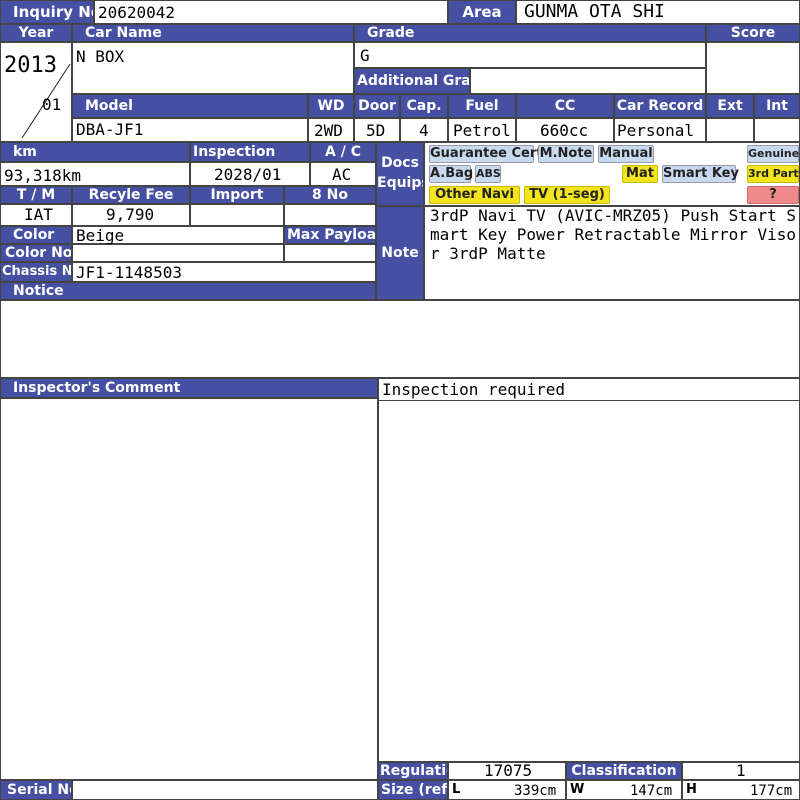 Image resolution: width=800 pixels, height=800 pixels. Describe the element at coordinates (95, 152) in the screenshot. I see `km-label: km` at that location.